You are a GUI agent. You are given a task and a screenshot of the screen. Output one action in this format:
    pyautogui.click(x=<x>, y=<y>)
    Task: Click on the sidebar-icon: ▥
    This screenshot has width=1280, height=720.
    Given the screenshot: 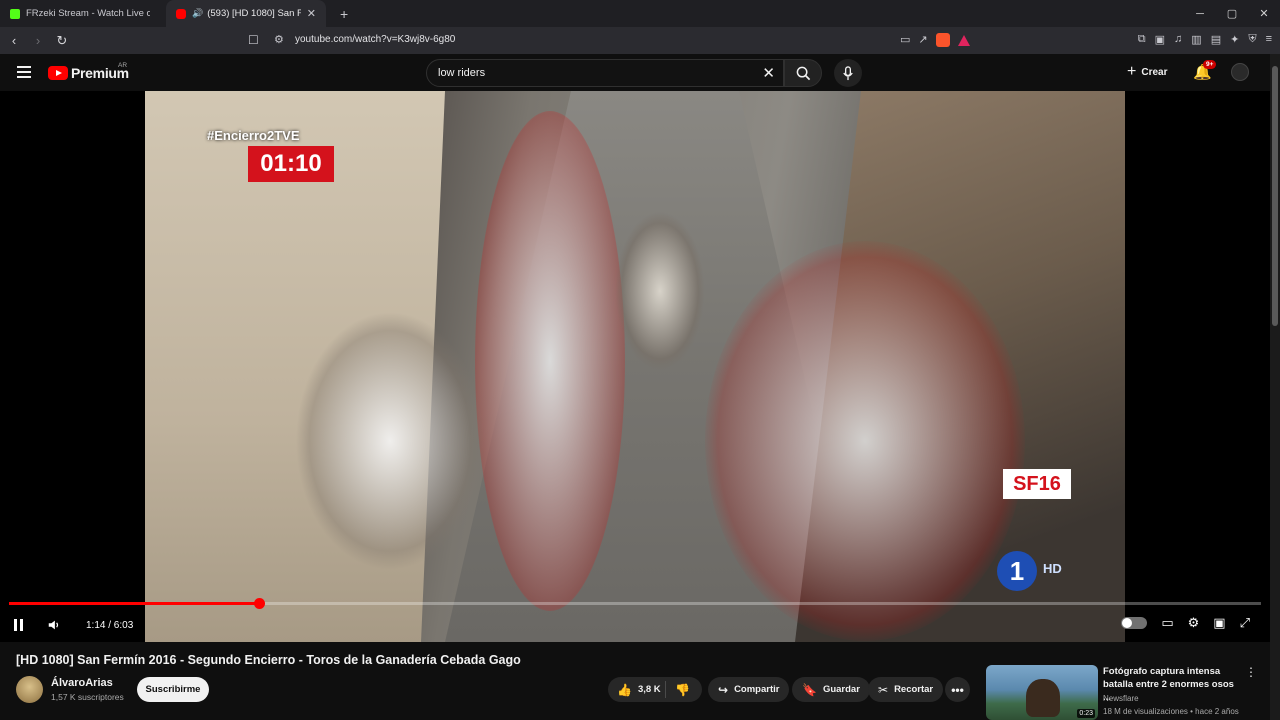 What is the action you would take?
    pyautogui.click(x=1196, y=39)
    